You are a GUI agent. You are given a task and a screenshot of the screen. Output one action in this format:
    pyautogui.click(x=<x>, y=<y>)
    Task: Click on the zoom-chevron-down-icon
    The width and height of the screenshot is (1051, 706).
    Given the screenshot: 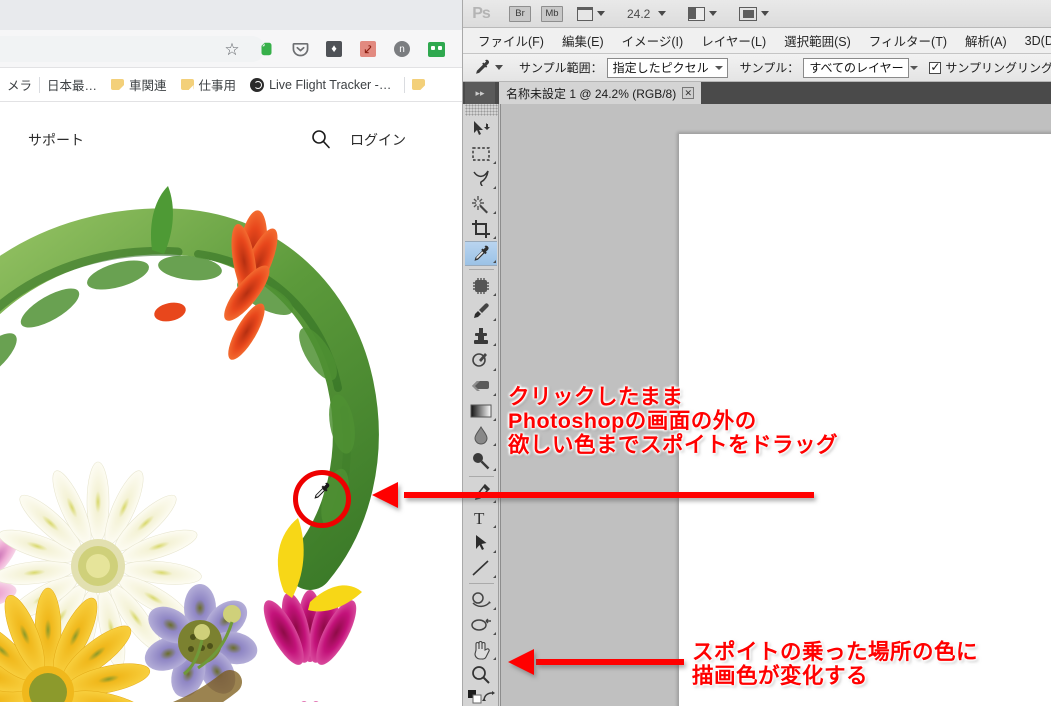 What is the action you would take?
    pyautogui.click(x=662, y=13)
    